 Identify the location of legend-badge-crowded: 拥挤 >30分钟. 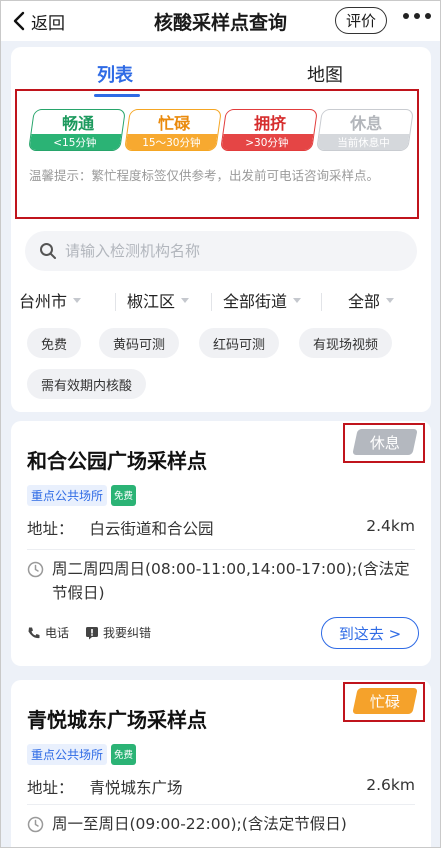
(269, 130).